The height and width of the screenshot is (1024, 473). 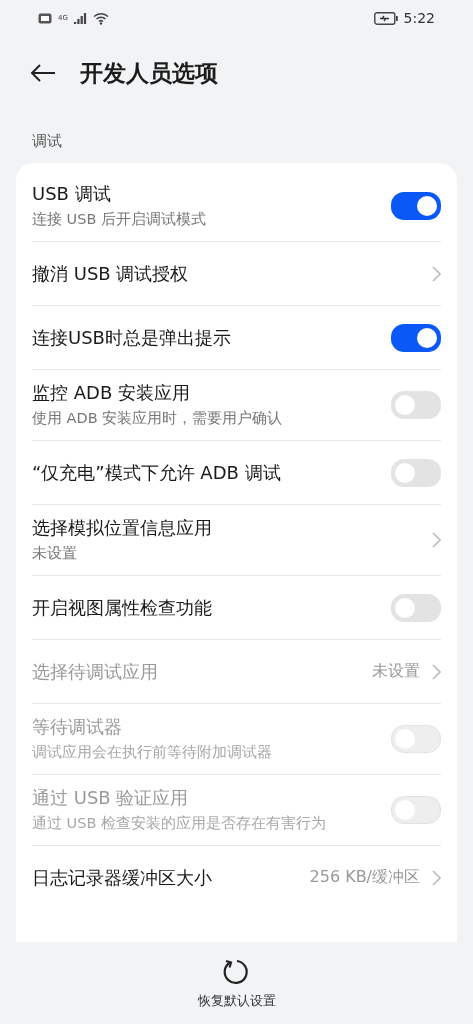 I want to click on back-arrow-icon, so click(x=43, y=73).